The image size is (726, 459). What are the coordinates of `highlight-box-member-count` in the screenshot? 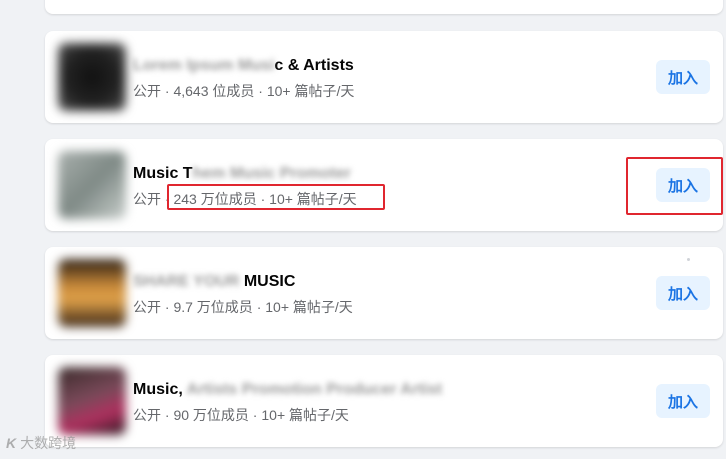 It's located at (276, 197).